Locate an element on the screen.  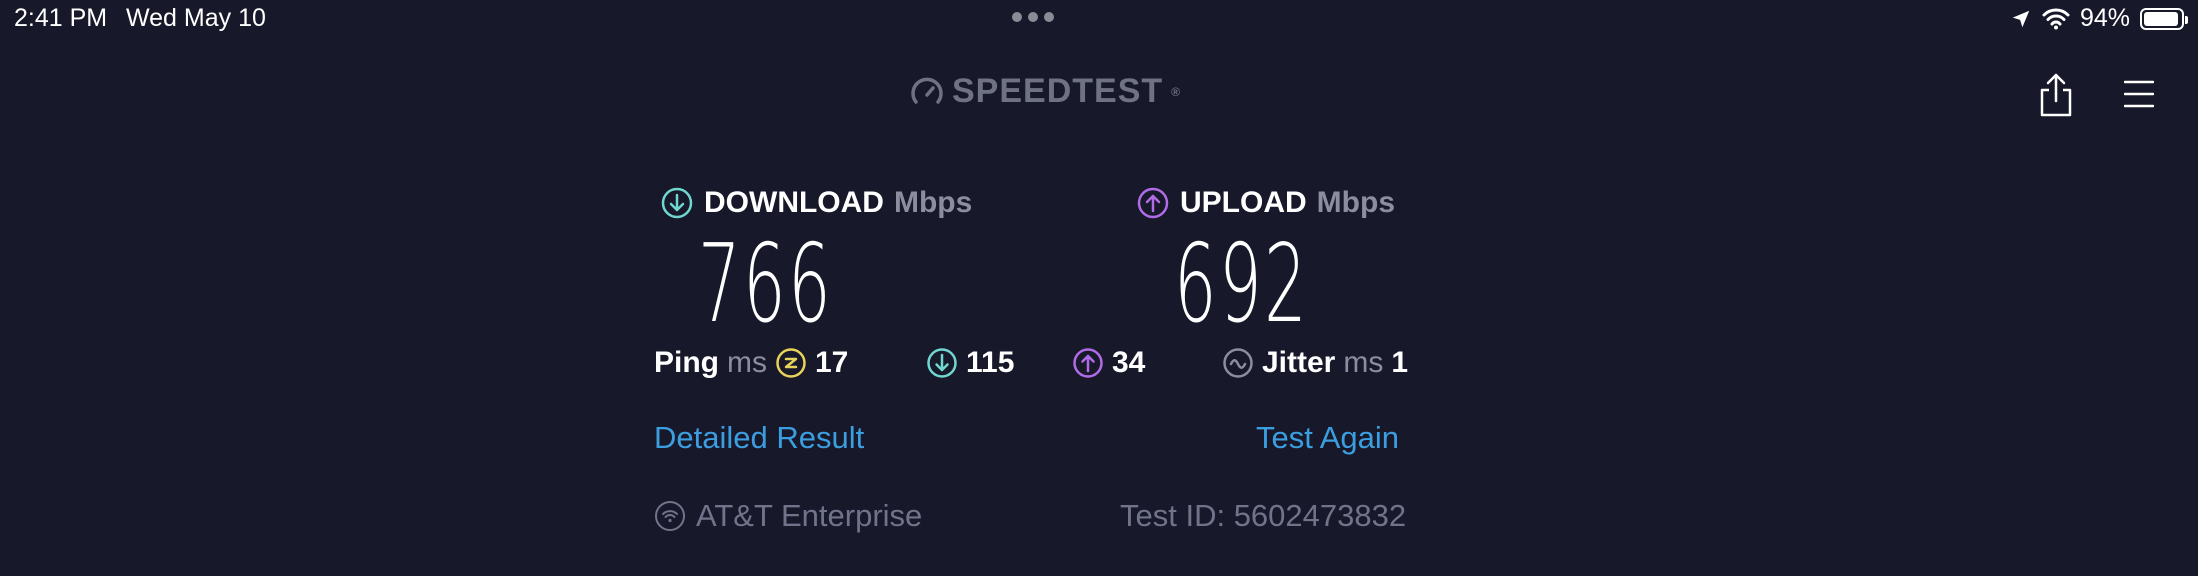
speedometer-icon is located at coordinates (927, 90).